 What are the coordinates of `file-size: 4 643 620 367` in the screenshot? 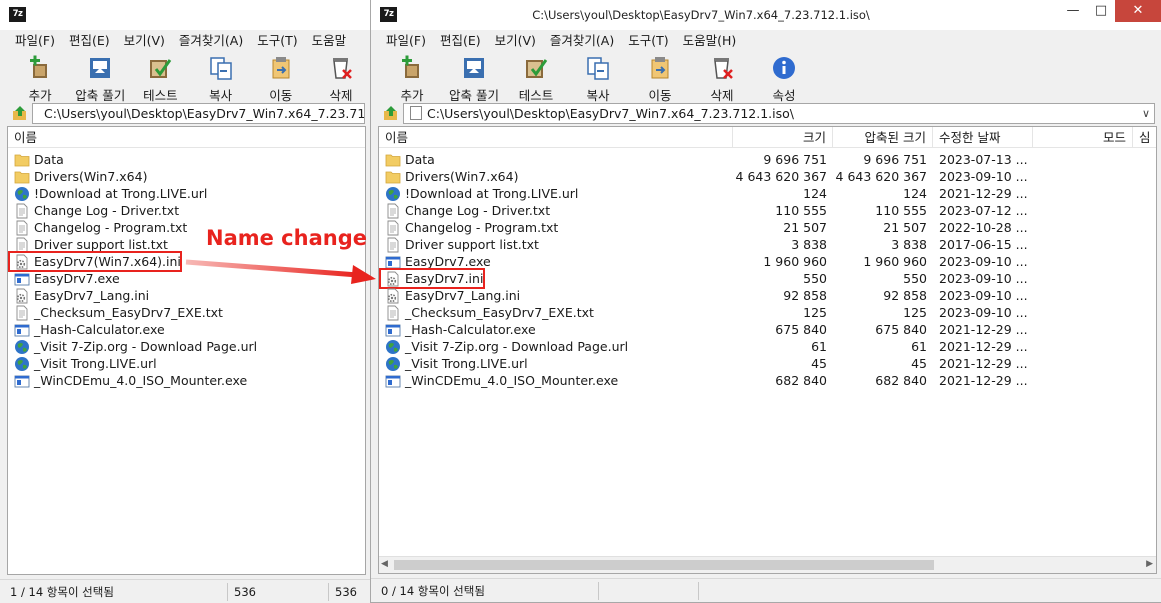 It's located at (781, 176).